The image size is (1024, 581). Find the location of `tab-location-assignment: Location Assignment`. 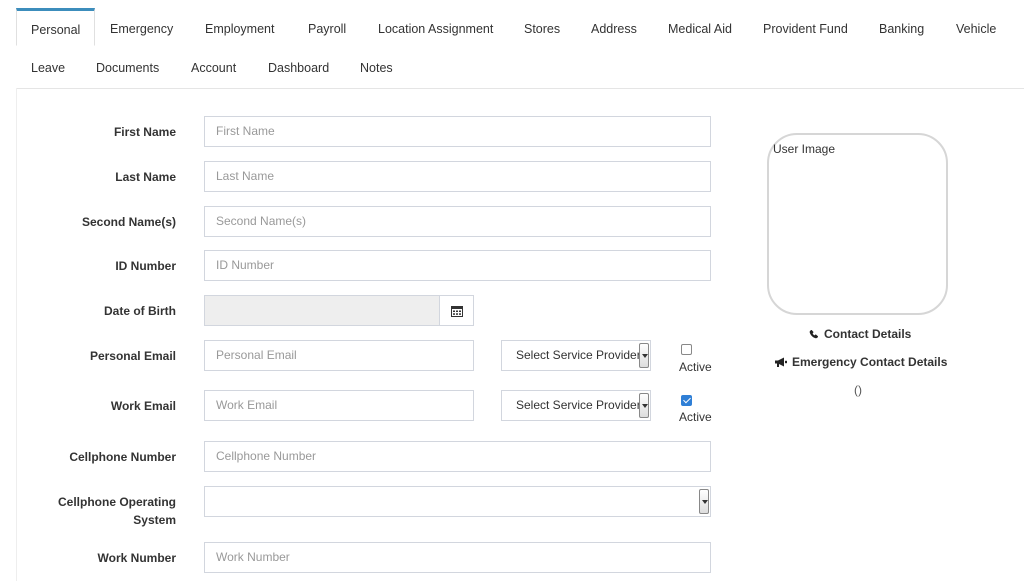

tab-location-assignment: Location Assignment is located at coordinates (435, 27).